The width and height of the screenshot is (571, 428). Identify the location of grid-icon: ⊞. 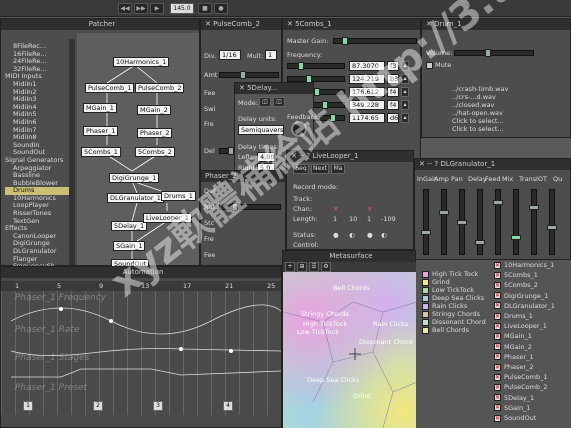
(302, 267).